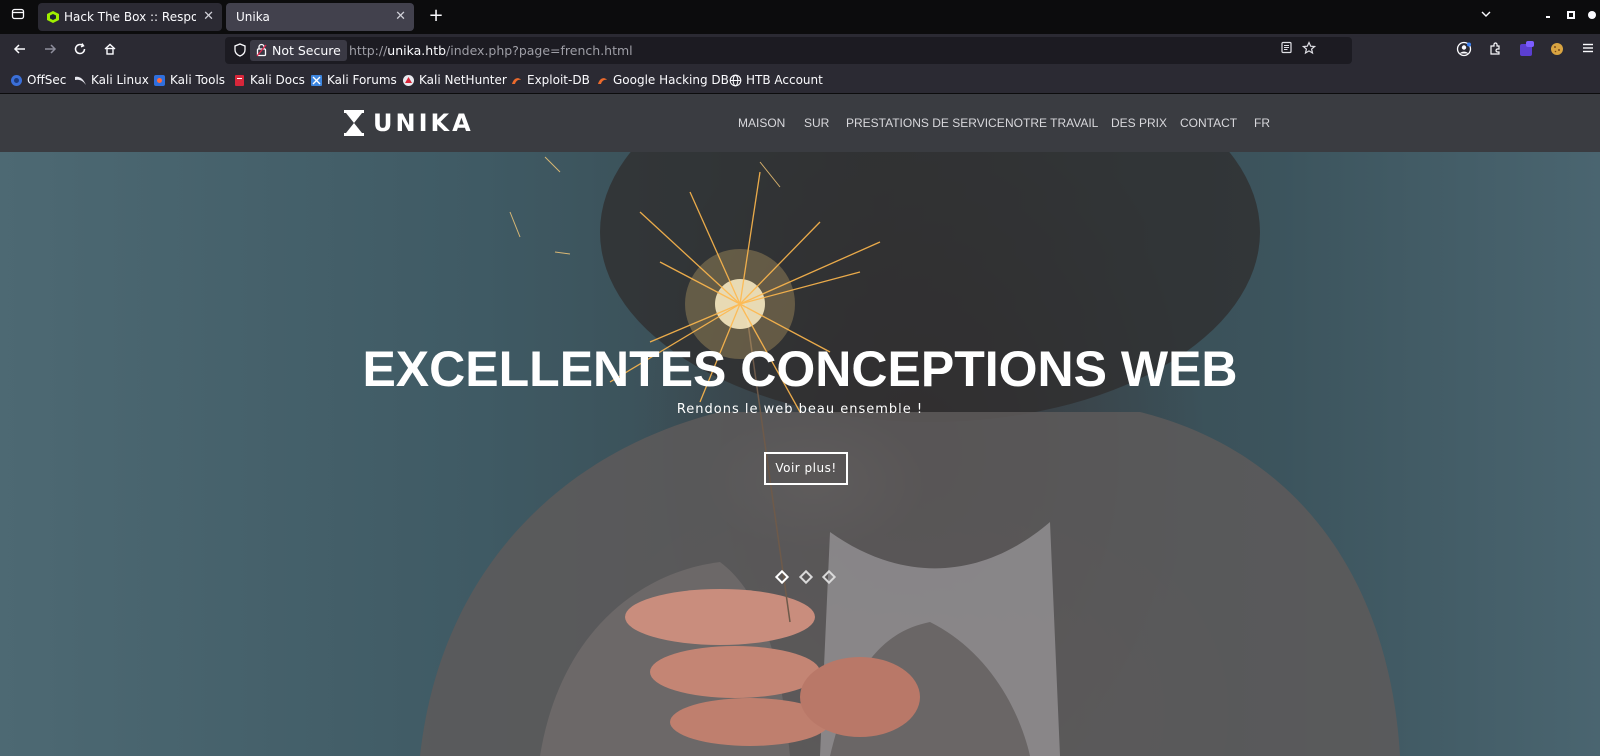 The height and width of the screenshot is (756, 1600). What do you see at coordinates (240, 50) in the screenshot?
I see `shield-icon` at bounding box center [240, 50].